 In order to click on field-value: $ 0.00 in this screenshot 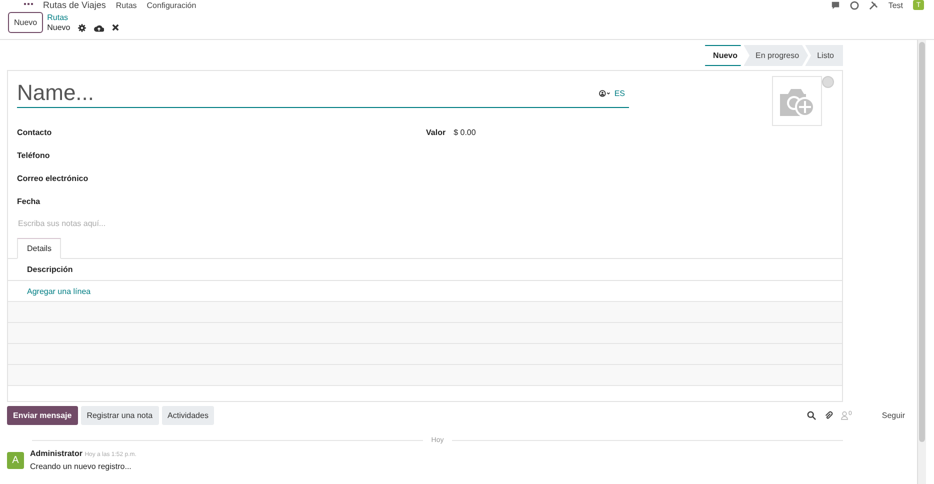, I will do `click(465, 133)`.